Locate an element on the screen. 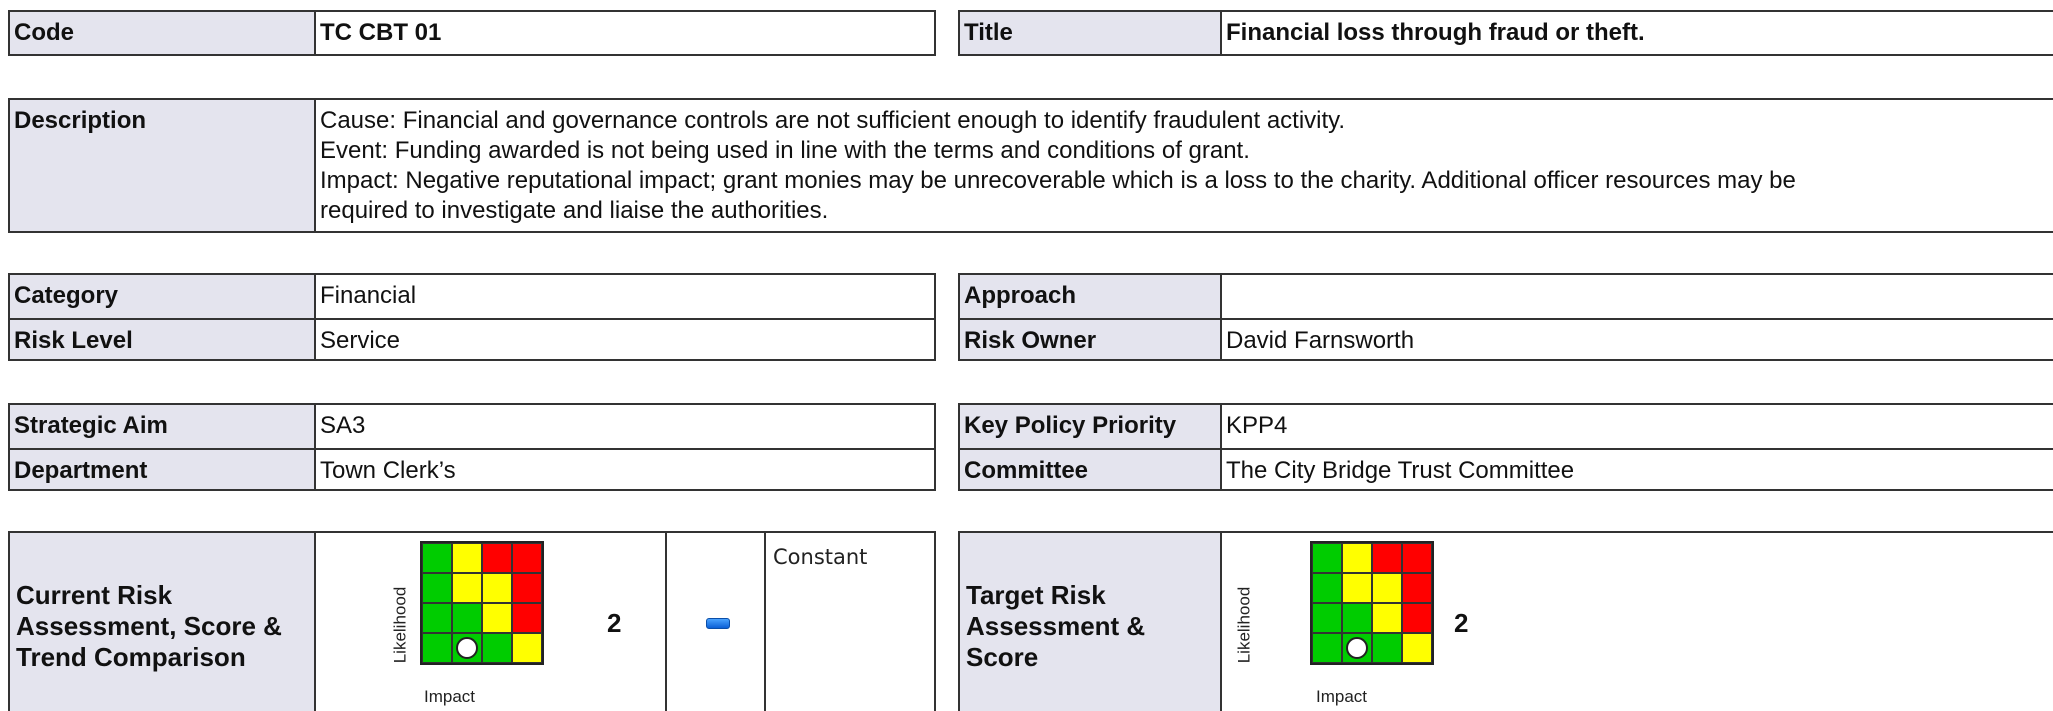  current-risk-matrix is located at coordinates (482, 603).